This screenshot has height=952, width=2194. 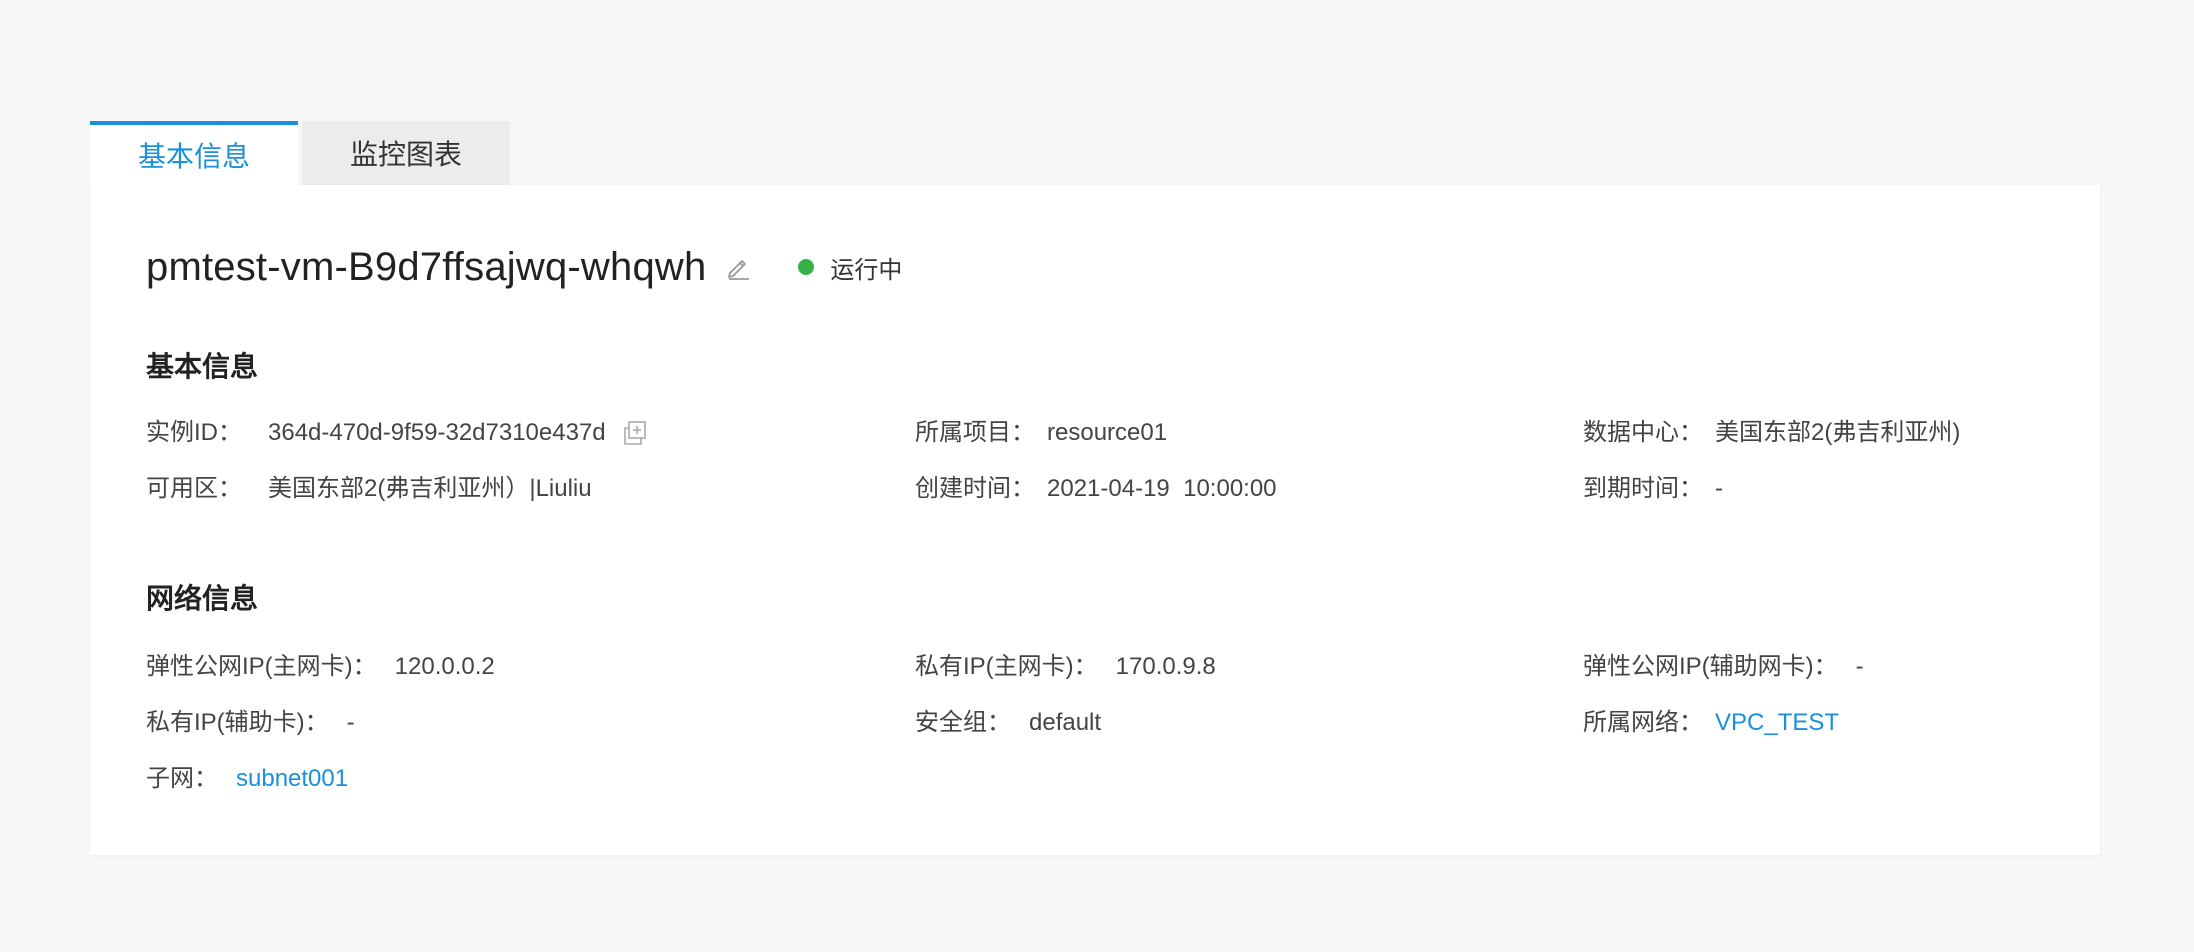 I want to click on field-expire-time: 到期时间： -, so click(x=1653, y=489).